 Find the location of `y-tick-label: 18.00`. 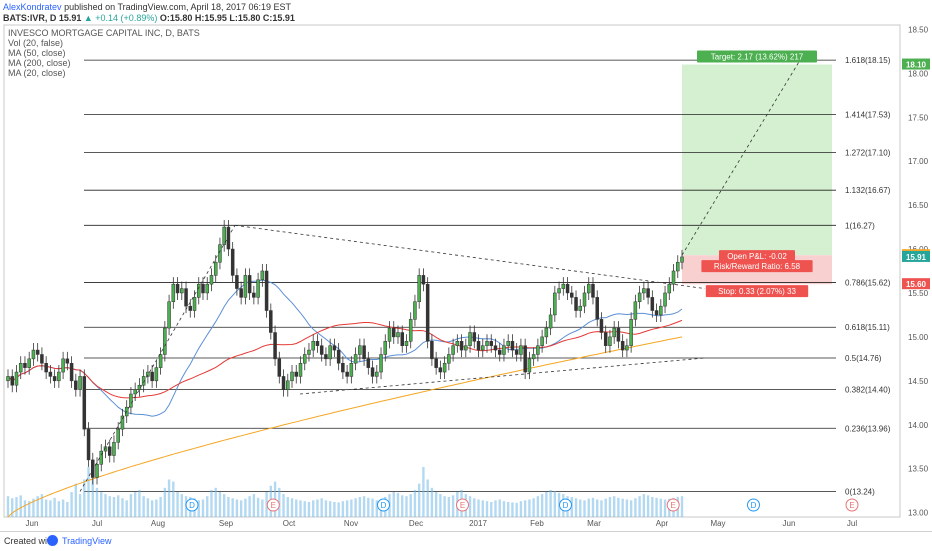

y-tick-label: 18.00 is located at coordinates (918, 73).